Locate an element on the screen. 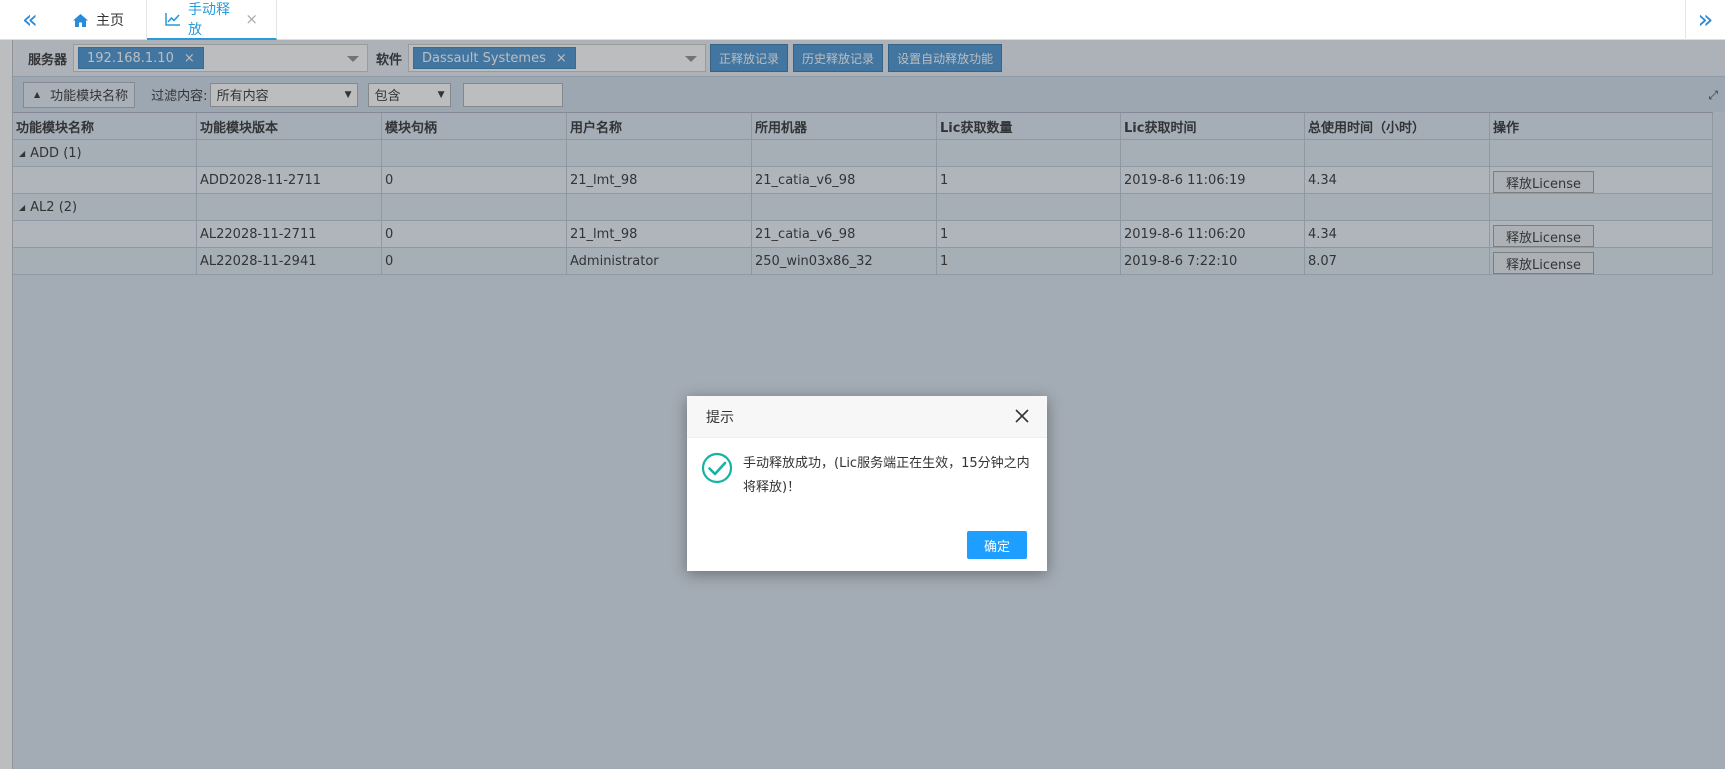  scroll-right-icon: » is located at coordinates (1705, 20).